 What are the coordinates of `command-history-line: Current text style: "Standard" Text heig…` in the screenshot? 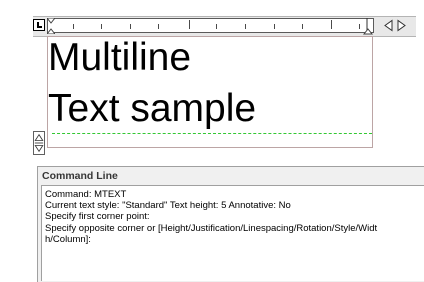 It's located at (168, 206).